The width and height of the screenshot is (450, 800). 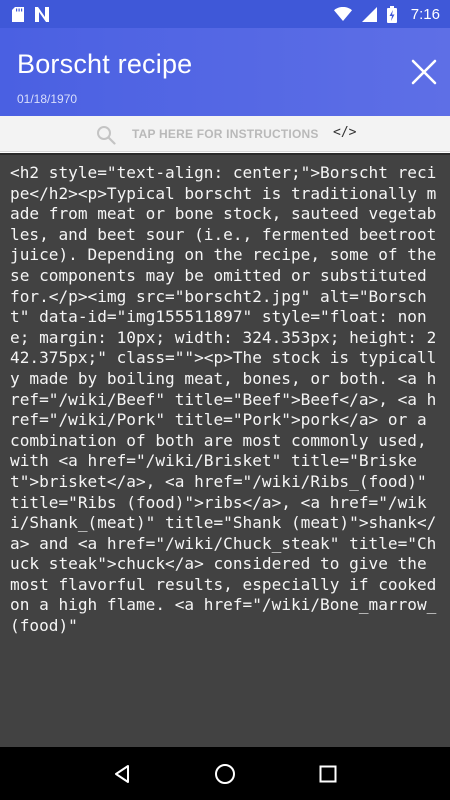 What do you see at coordinates (391, 14) in the screenshot?
I see `battery-charging-icon` at bounding box center [391, 14].